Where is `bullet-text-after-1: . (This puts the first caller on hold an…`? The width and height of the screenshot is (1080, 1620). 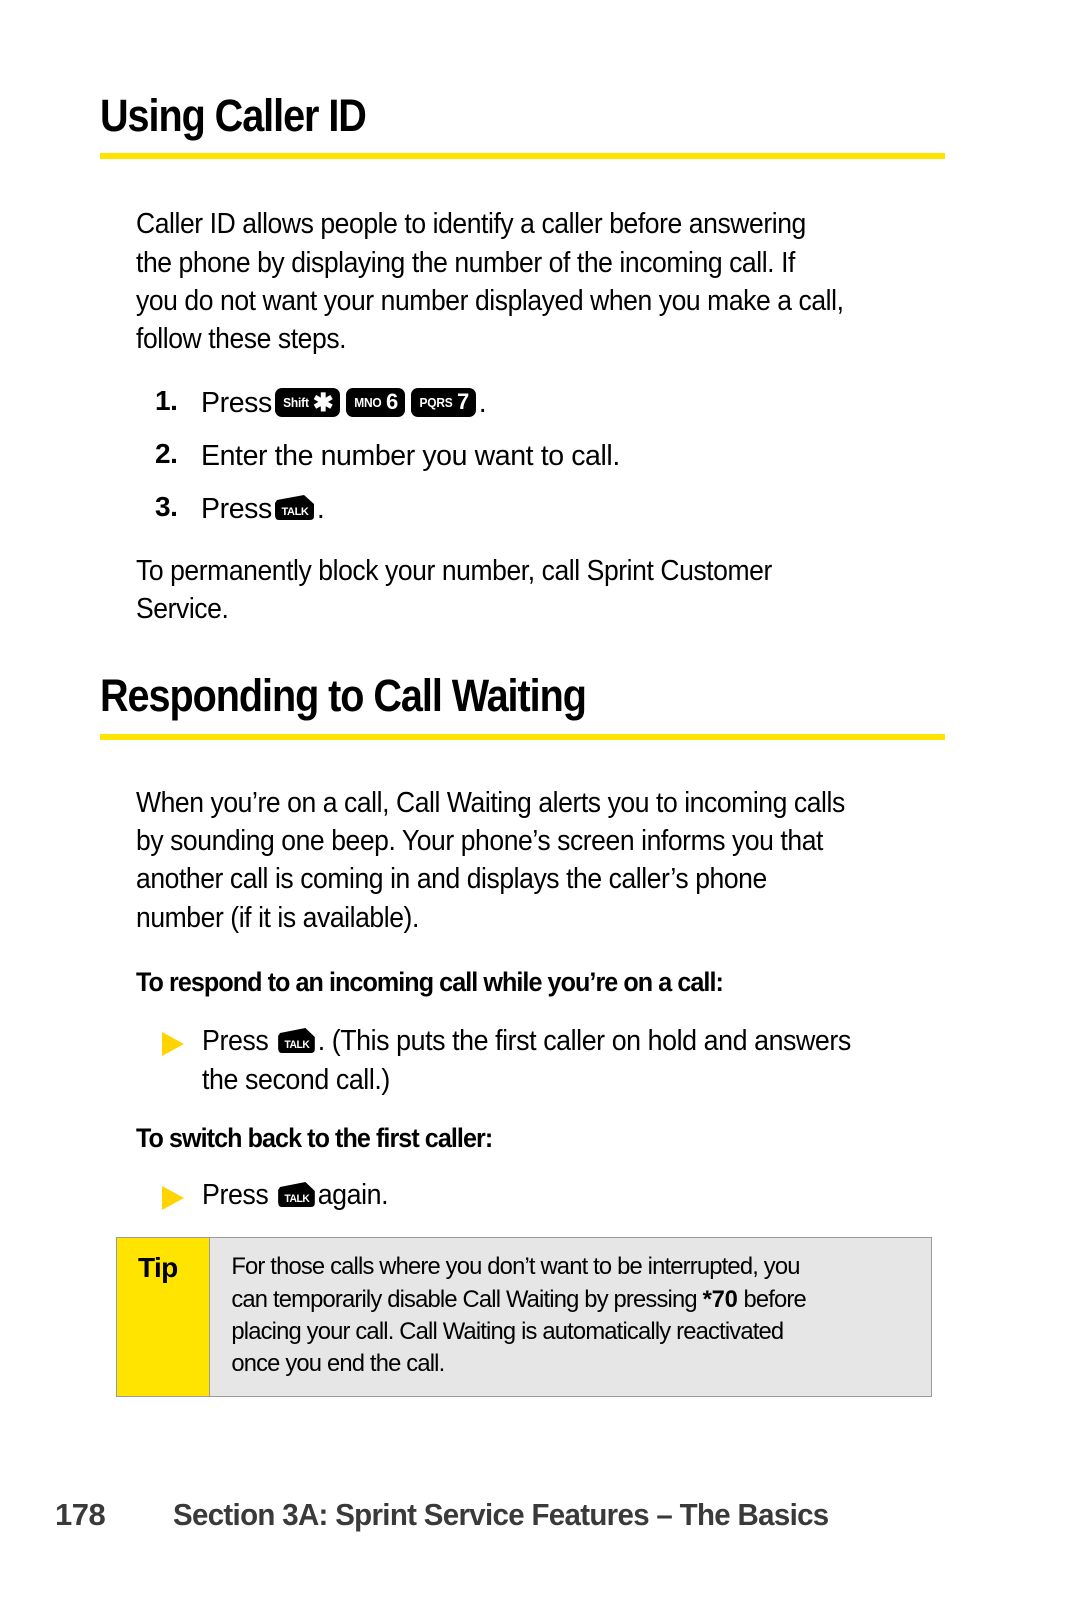 bullet-text-after-1: . (This puts the first caller on hold an… is located at coordinates (584, 1040).